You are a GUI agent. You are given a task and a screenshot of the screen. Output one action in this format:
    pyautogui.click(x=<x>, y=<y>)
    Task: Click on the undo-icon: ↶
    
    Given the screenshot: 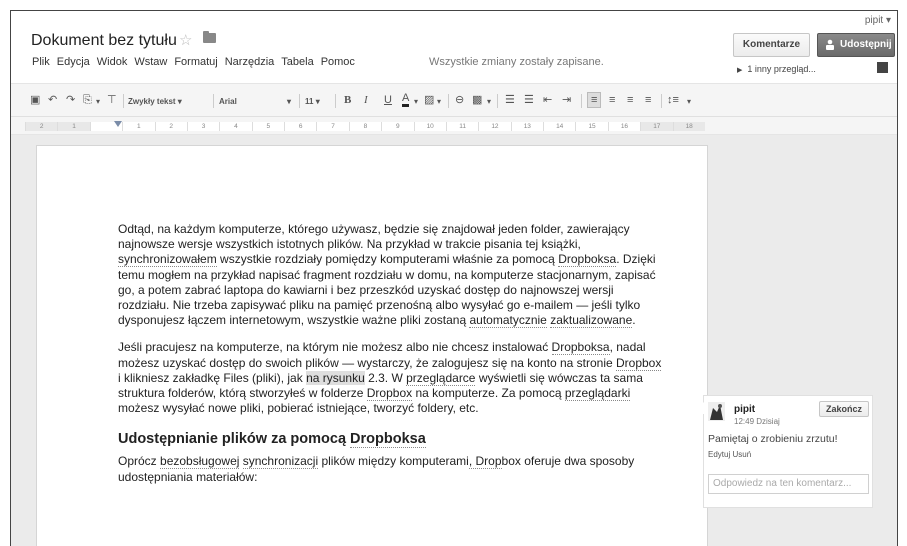 What is the action you would take?
    pyautogui.click(x=52, y=100)
    